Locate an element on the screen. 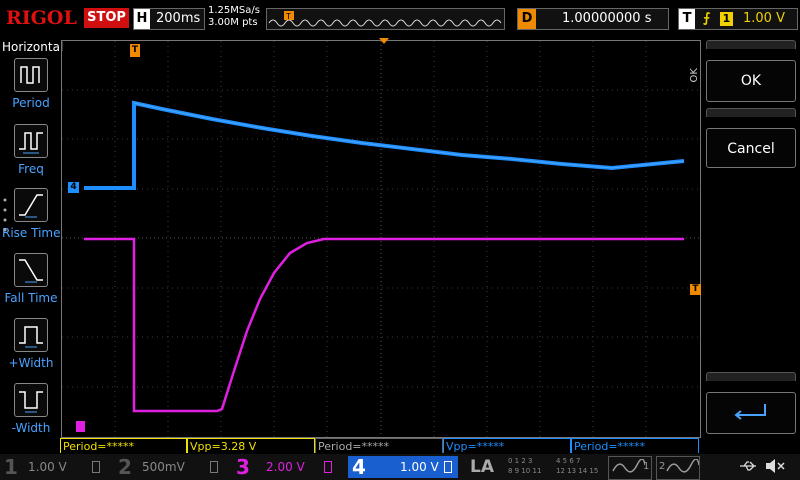  memory-depth: 3.00M pts is located at coordinates (233, 22).